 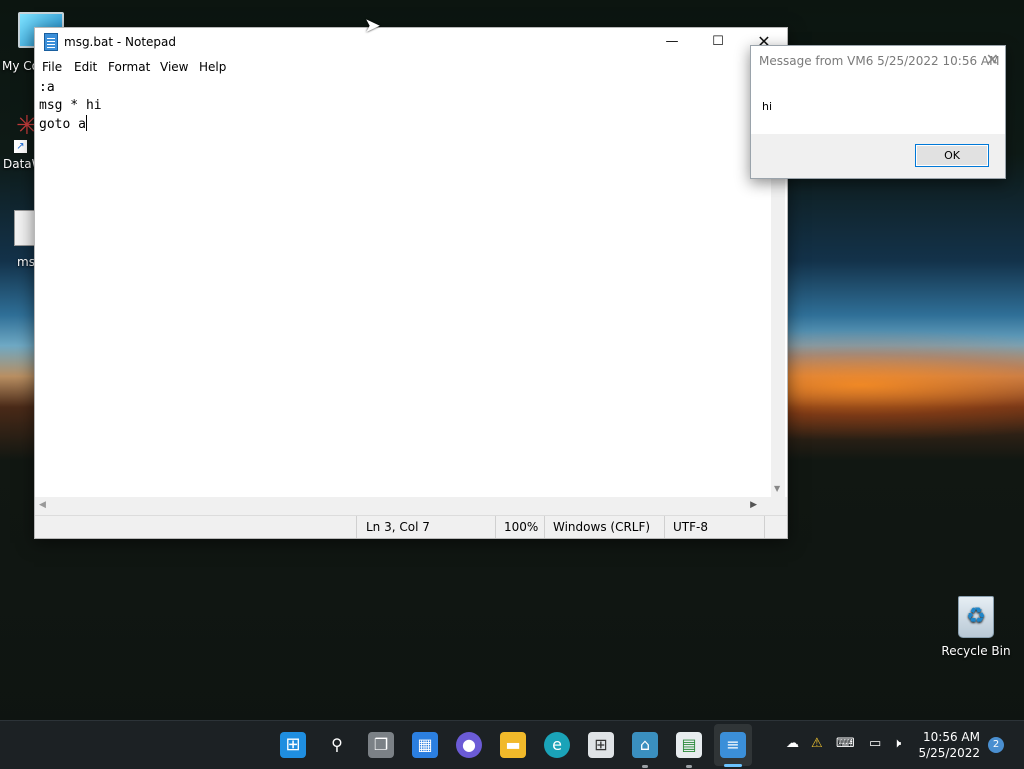 What do you see at coordinates (469, 745) in the screenshot?
I see `chat-icon: ●` at bounding box center [469, 745].